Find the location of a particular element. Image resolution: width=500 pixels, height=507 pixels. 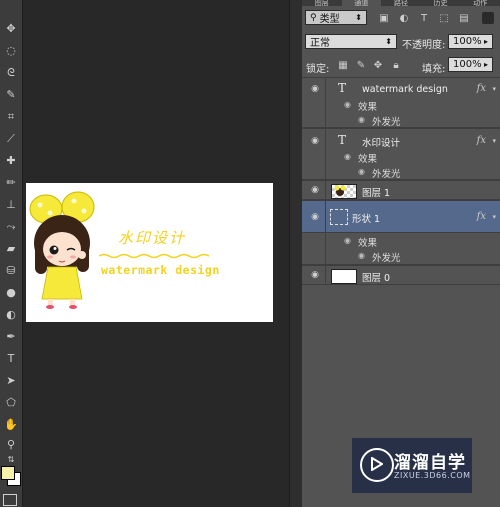

layer-row: ◉ 图层 1 is located at coordinates (401, 190).